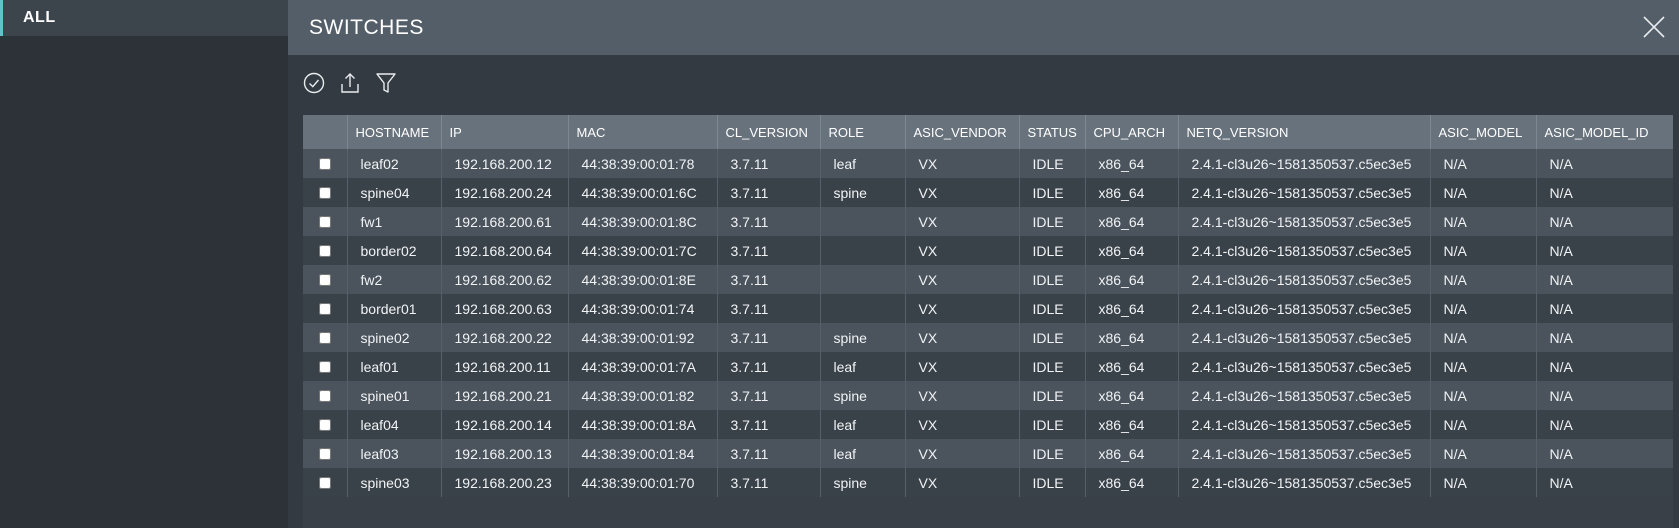 This screenshot has width=1679, height=528. I want to click on column-header-netq-version: NETQ_VERSION, so click(1304, 132).